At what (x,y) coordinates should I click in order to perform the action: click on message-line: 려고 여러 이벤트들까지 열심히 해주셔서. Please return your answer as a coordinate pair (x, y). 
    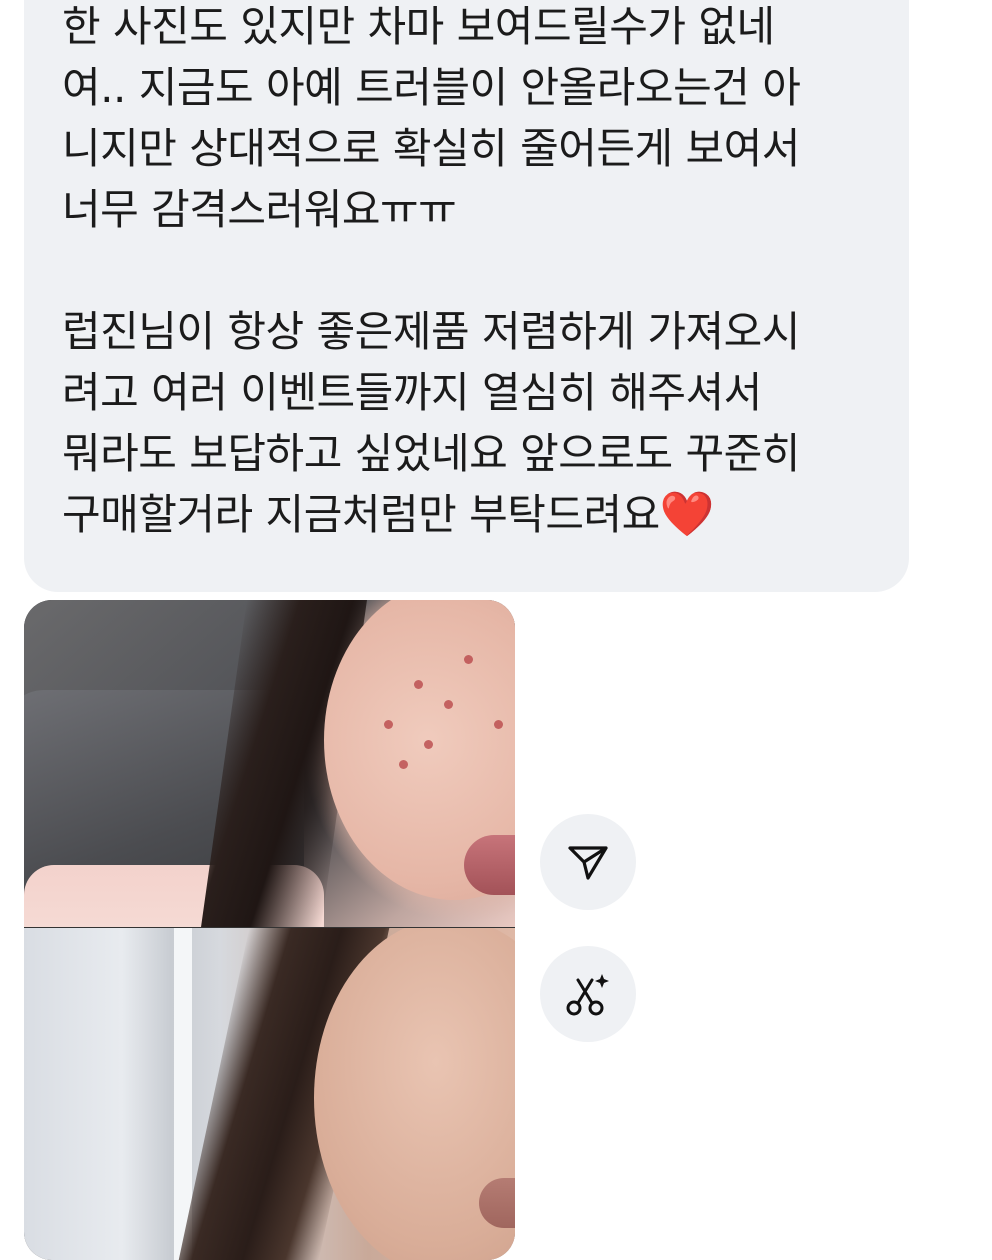
    Looking at the image, I should click on (412, 392).